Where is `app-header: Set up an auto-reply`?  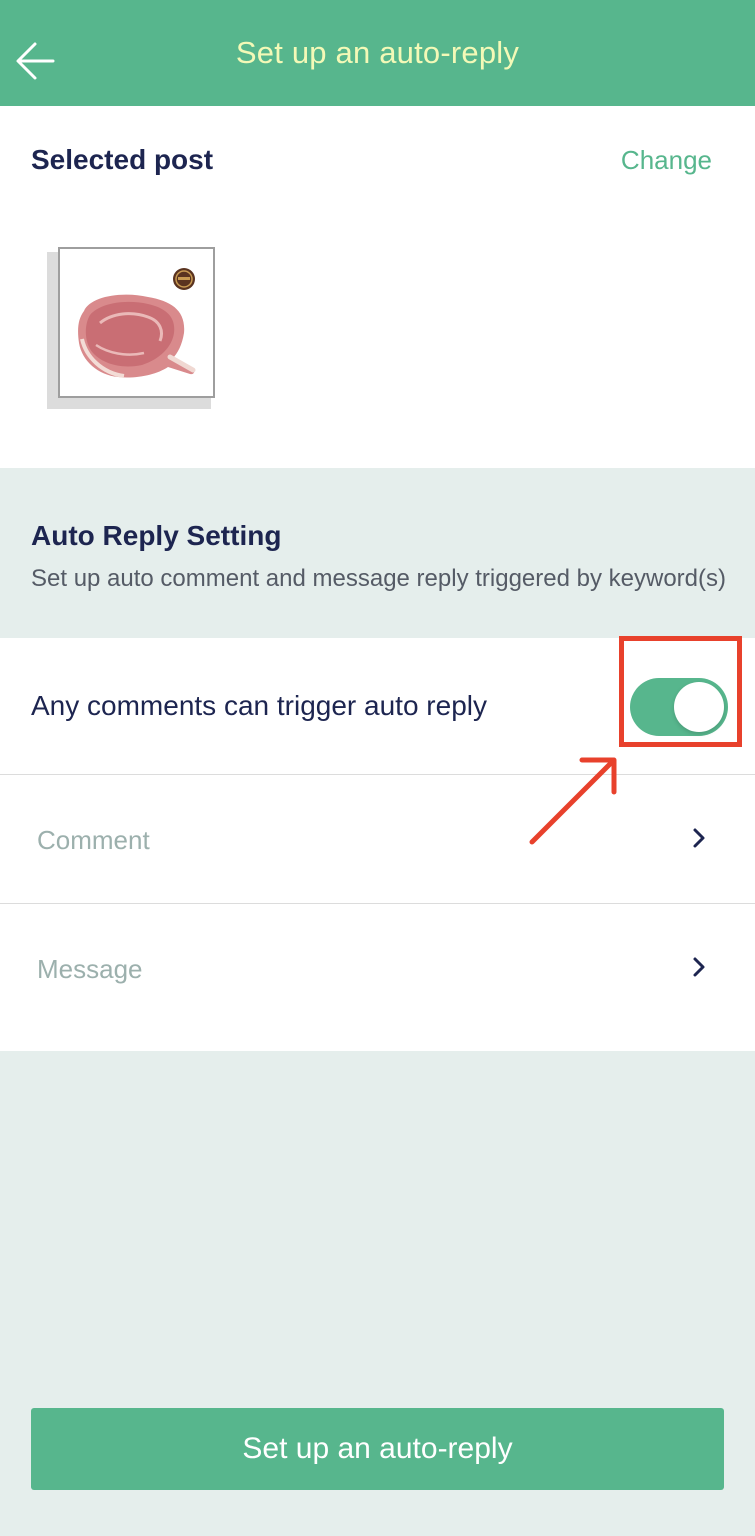
app-header: Set up an auto-reply is located at coordinates (377, 53).